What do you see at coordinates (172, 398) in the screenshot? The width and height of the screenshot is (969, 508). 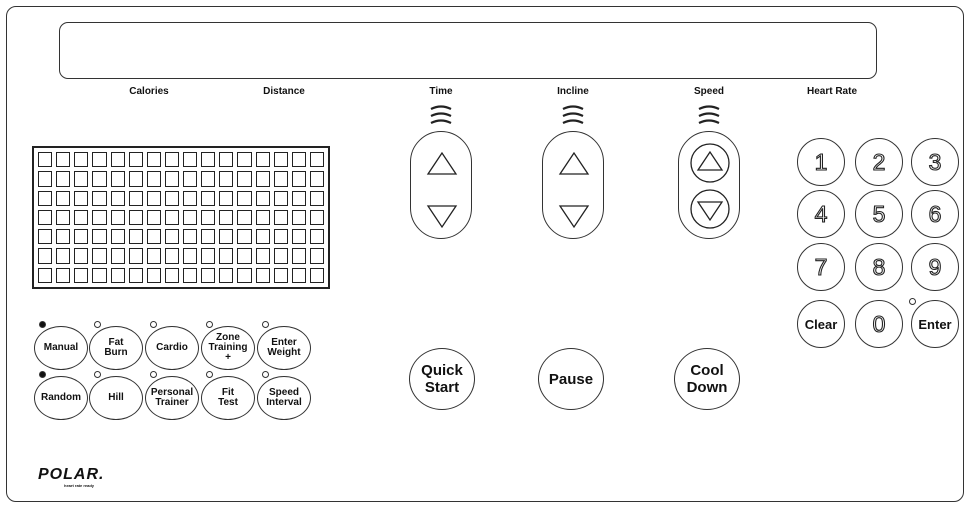 I see `program-button-personal-trainer: Personal Trainer` at bounding box center [172, 398].